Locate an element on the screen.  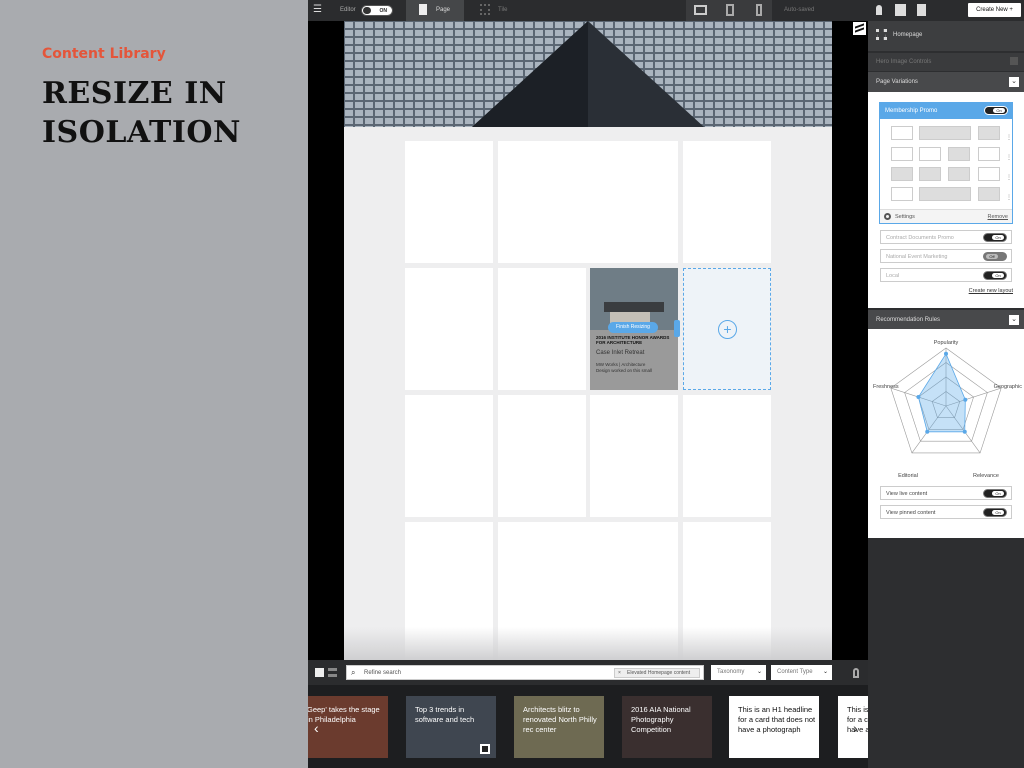
editor-toggle: ON is located at coordinates (377, 10).